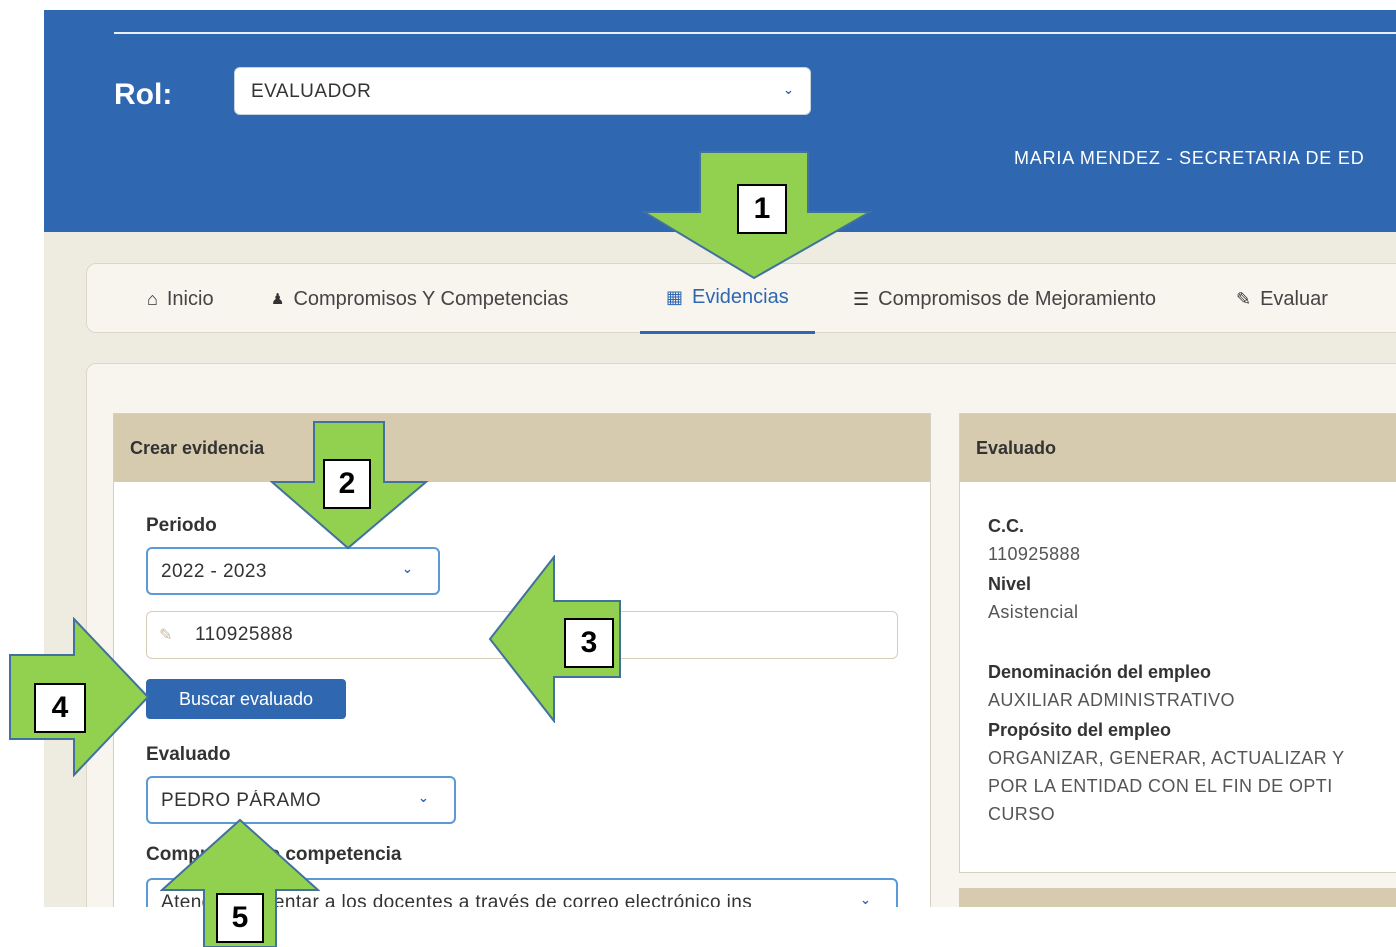 Image resolution: width=1396 pixels, height=947 pixels. What do you see at coordinates (197, 448) in the screenshot?
I see `crear-evidencia-title: Crear evidencia` at bounding box center [197, 448].